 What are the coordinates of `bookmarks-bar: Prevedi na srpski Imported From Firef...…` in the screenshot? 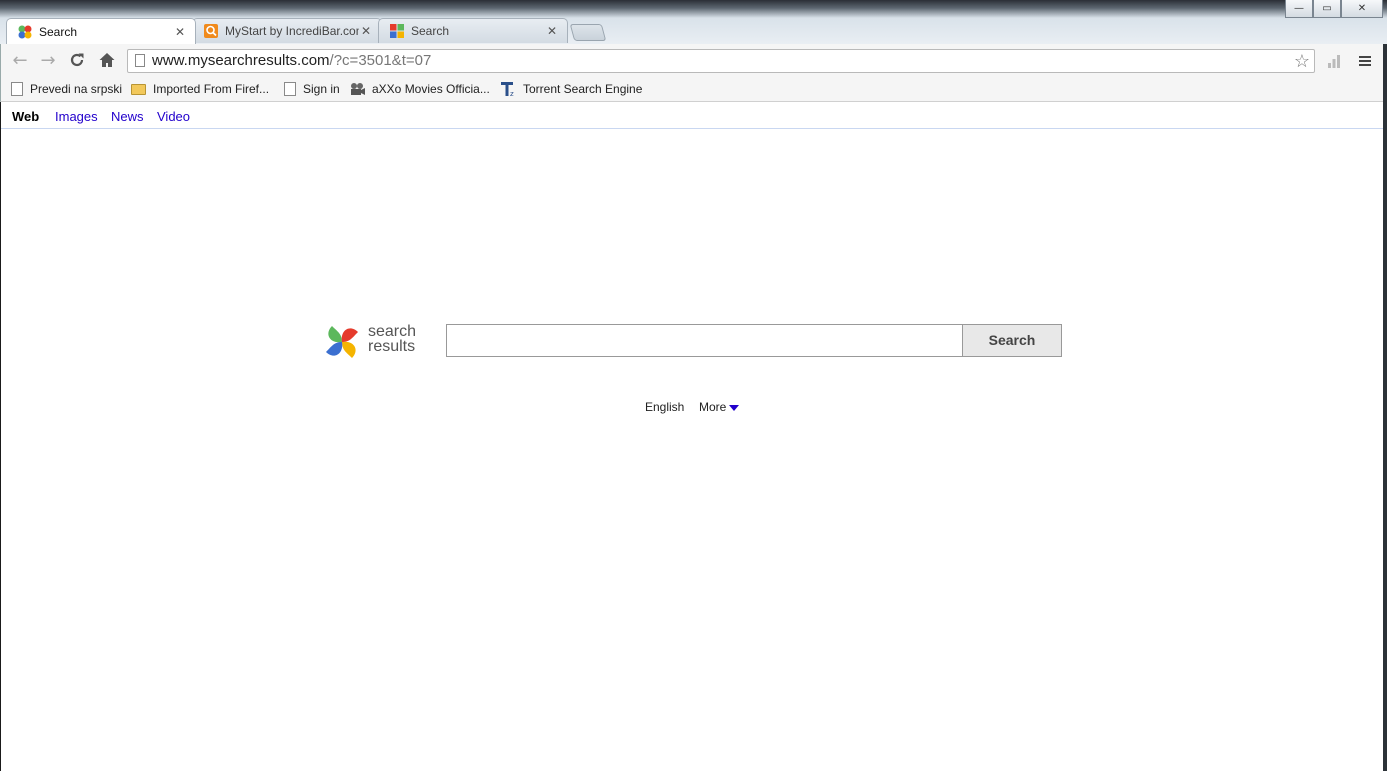 It's located at (691, 89).